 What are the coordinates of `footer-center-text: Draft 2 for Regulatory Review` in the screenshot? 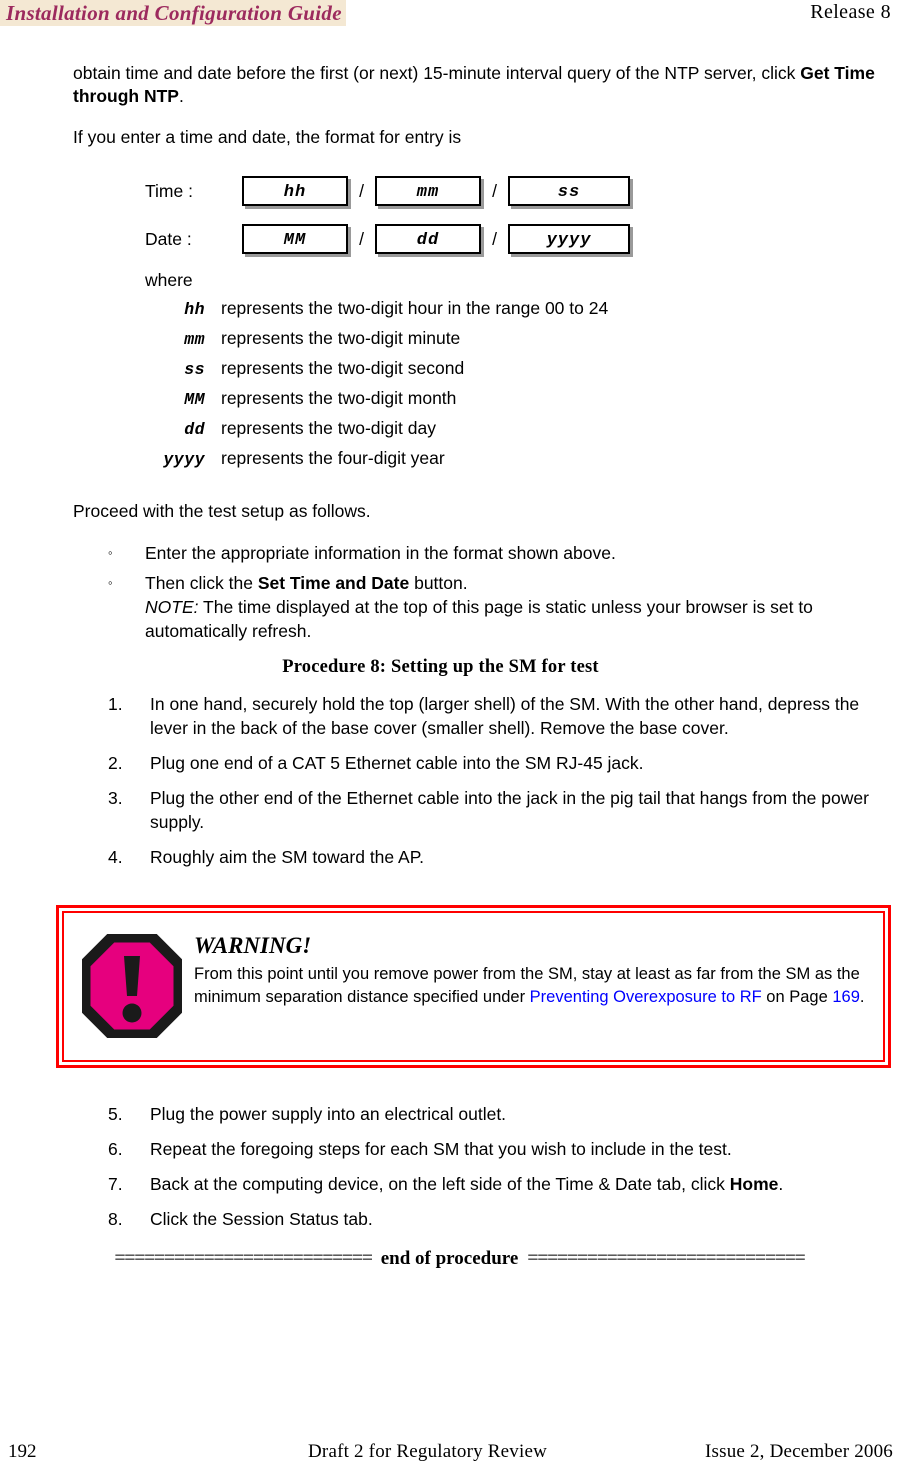 It's located at (428, 1451).